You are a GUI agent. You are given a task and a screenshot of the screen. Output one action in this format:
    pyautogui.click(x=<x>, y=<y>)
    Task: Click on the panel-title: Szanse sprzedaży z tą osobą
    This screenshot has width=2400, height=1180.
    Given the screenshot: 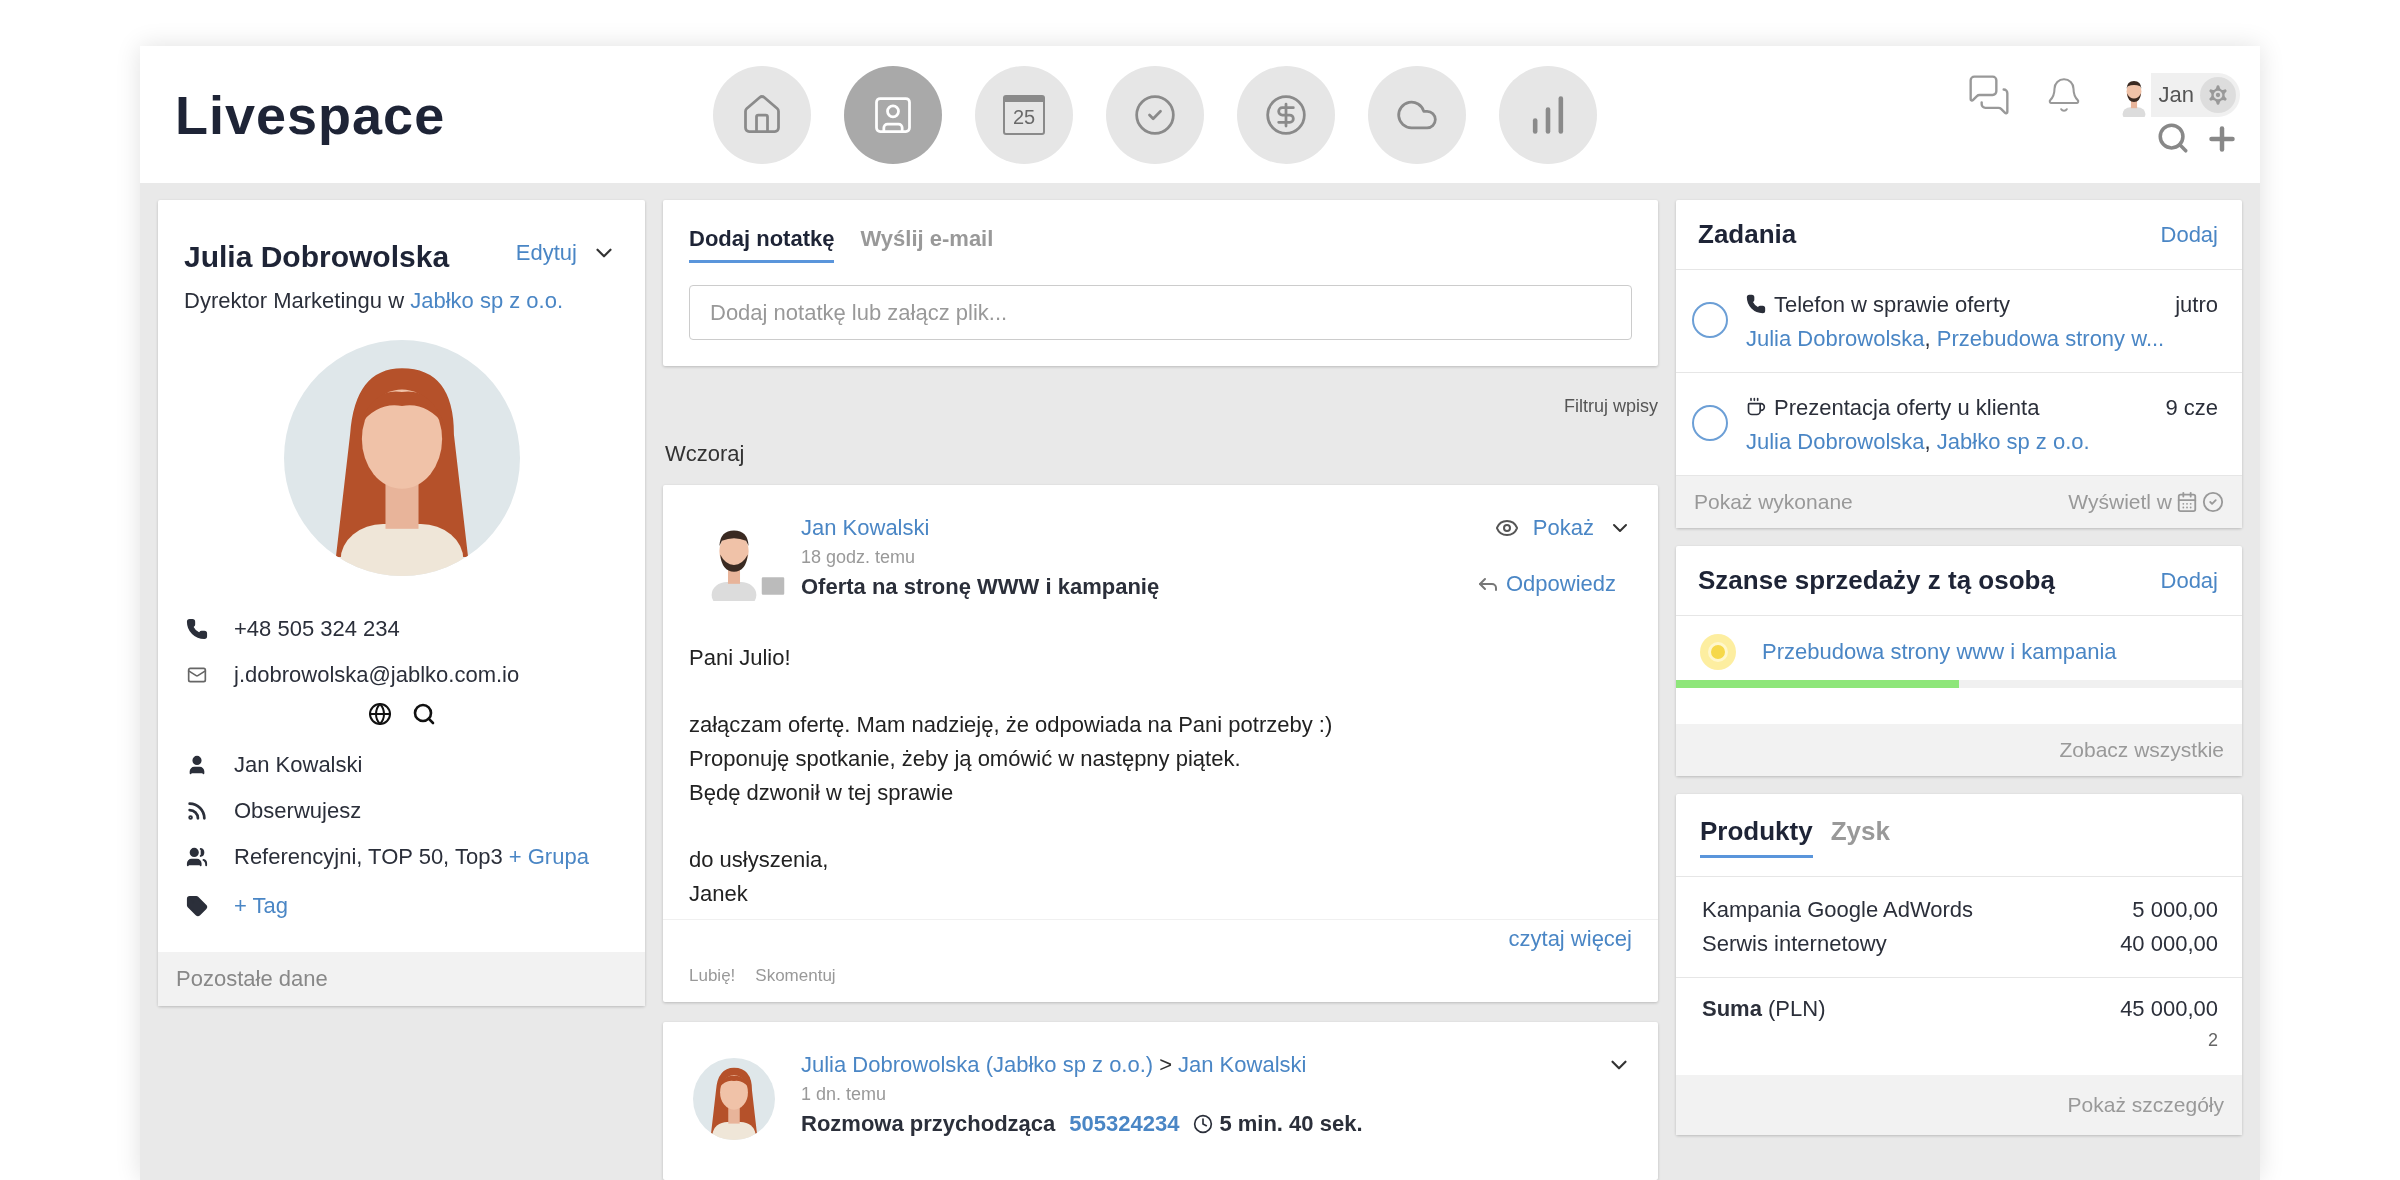 What is the action you would take?
    pyautogui.click(x=1876, y=580)
    